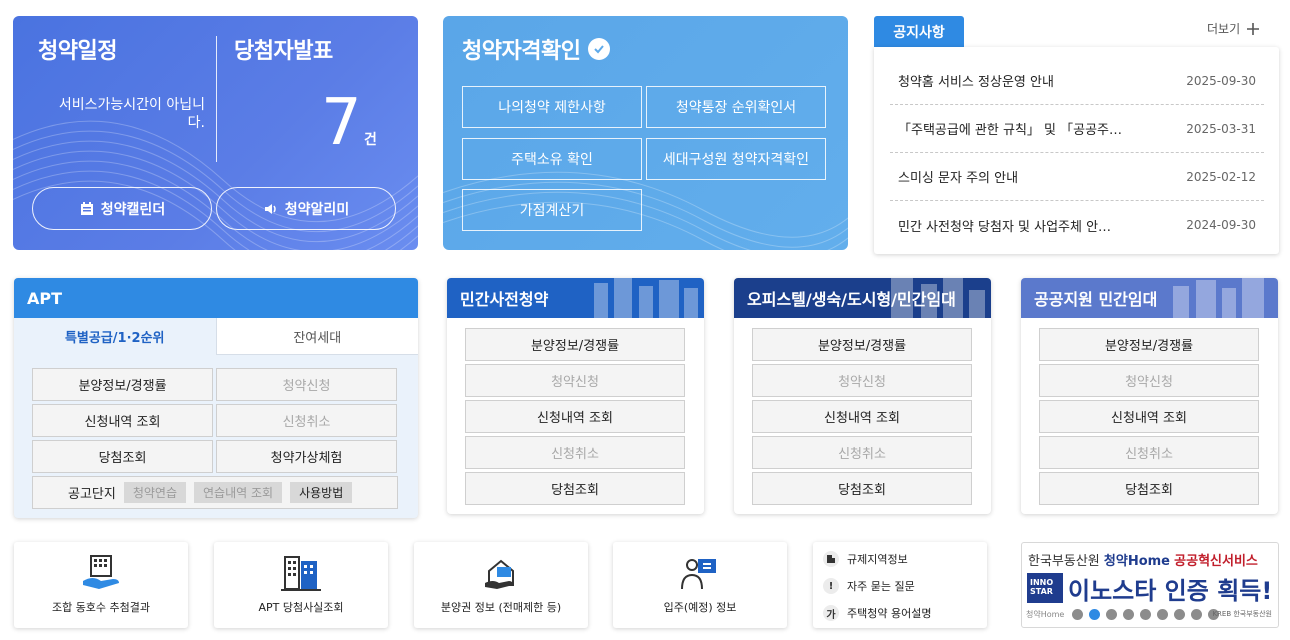  I want to click on complex-row: 공고단지 청약연습 연습내역 조회 사용방법, so click(215, 492).